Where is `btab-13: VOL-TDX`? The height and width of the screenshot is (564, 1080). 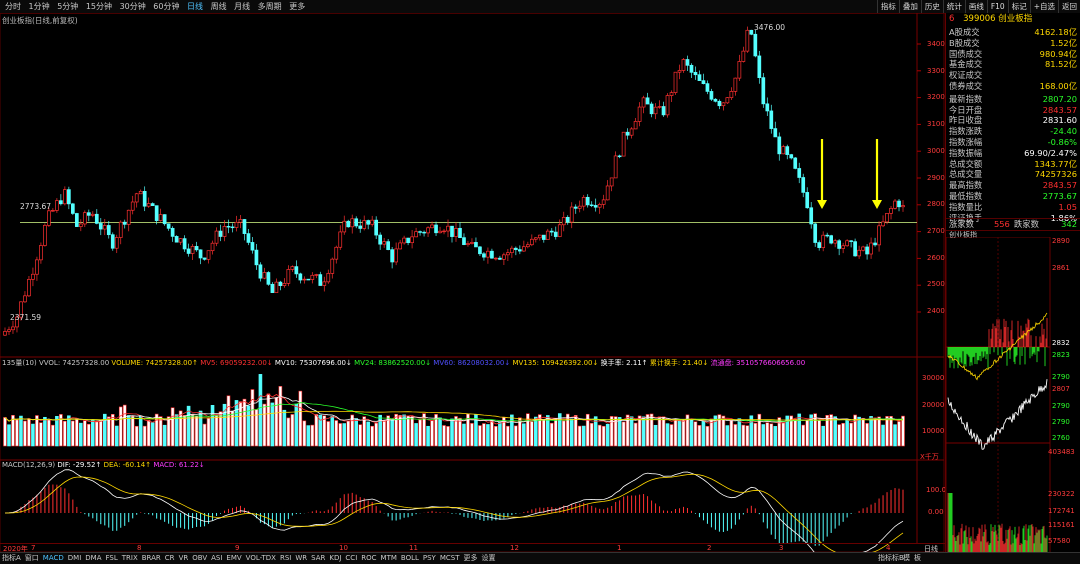
btab-13: VOL-TDX is located at coordinates (261, 558).